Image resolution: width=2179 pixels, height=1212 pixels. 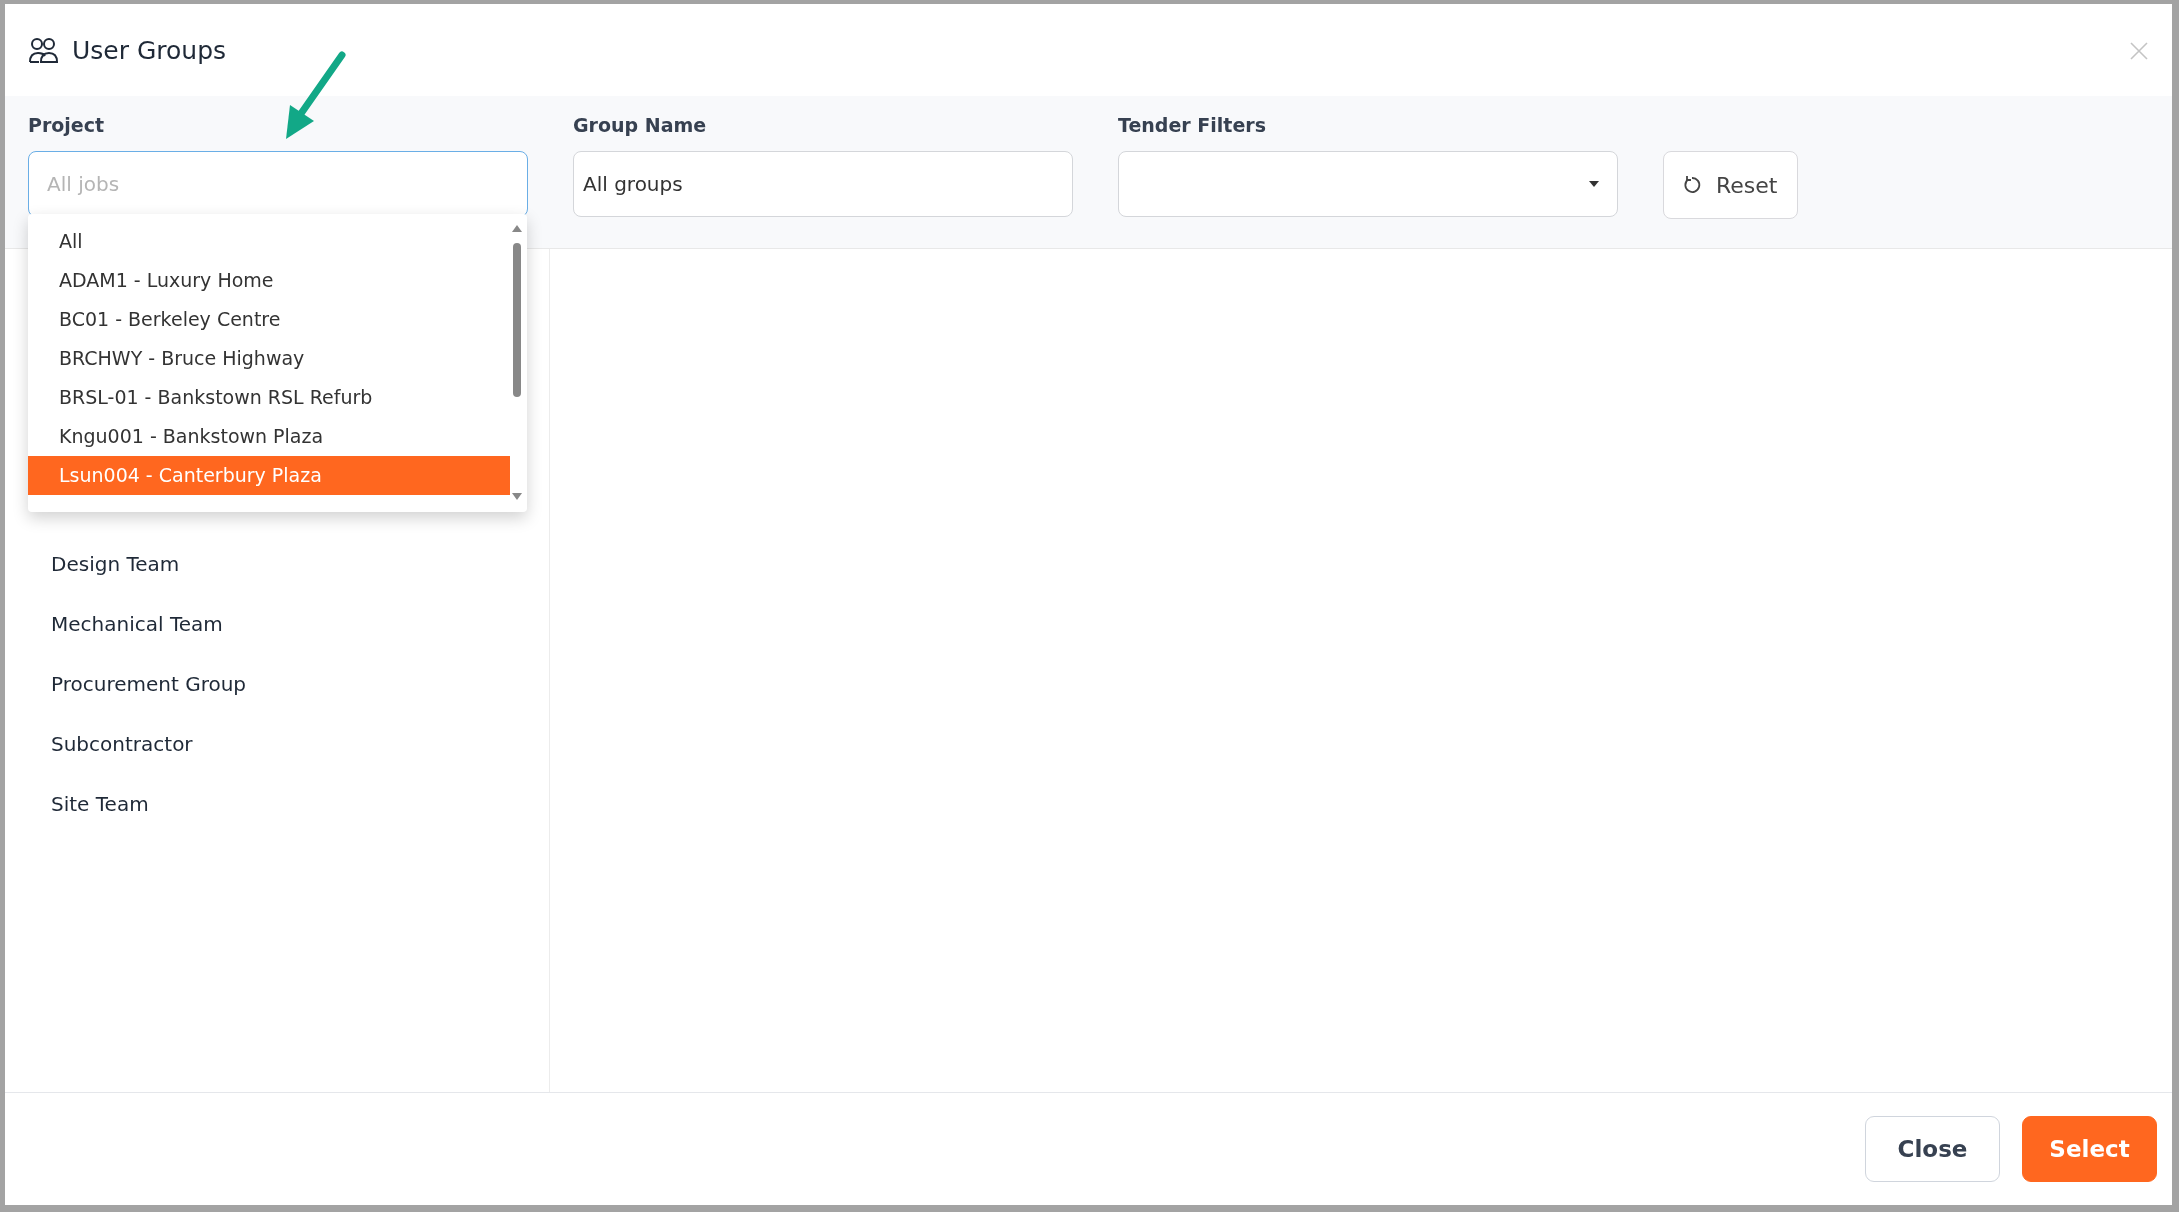 I want to click on input-field: All groups, so click(x=823, y=184).